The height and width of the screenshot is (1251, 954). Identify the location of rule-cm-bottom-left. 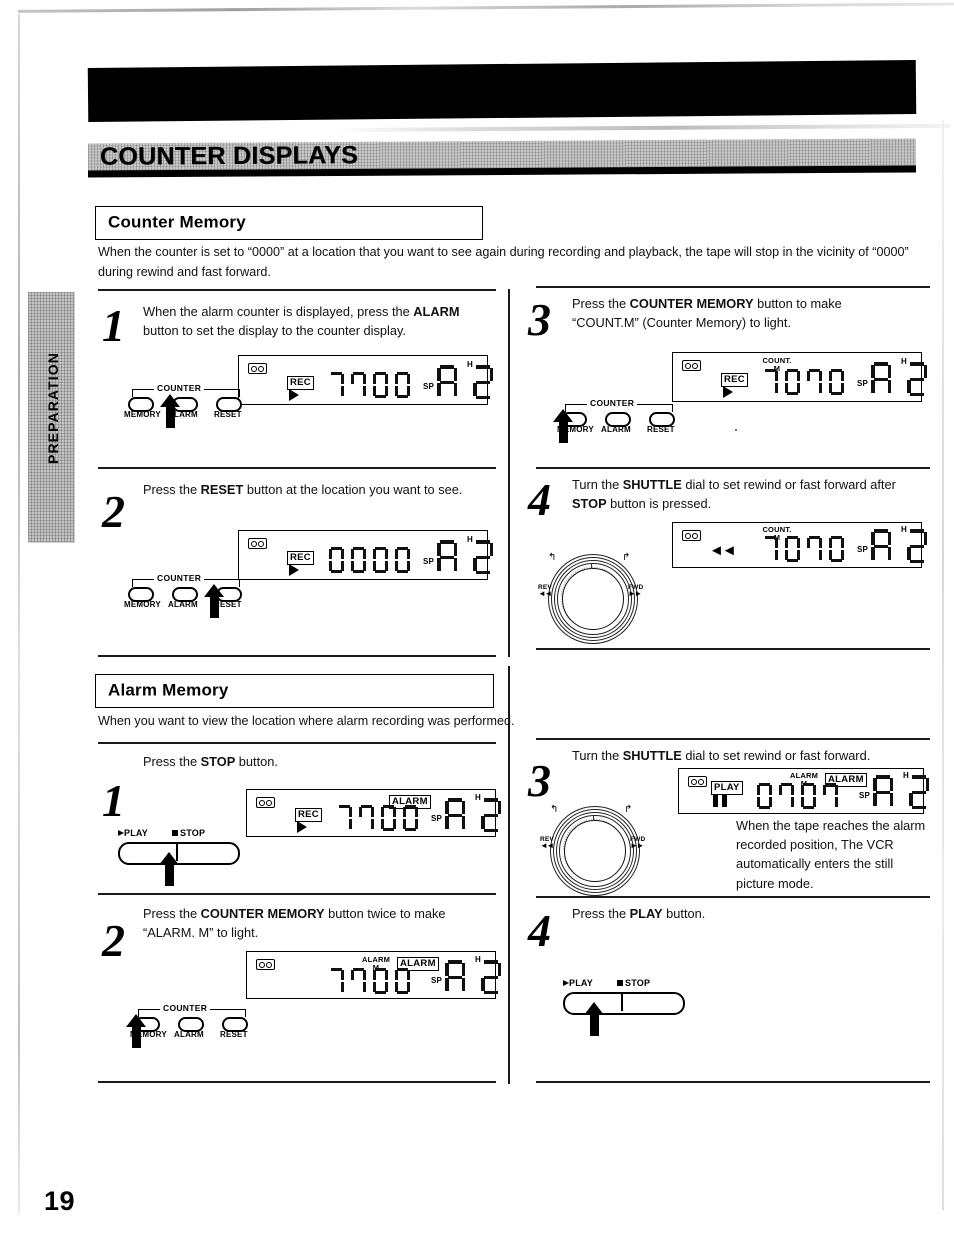
(297, 656).